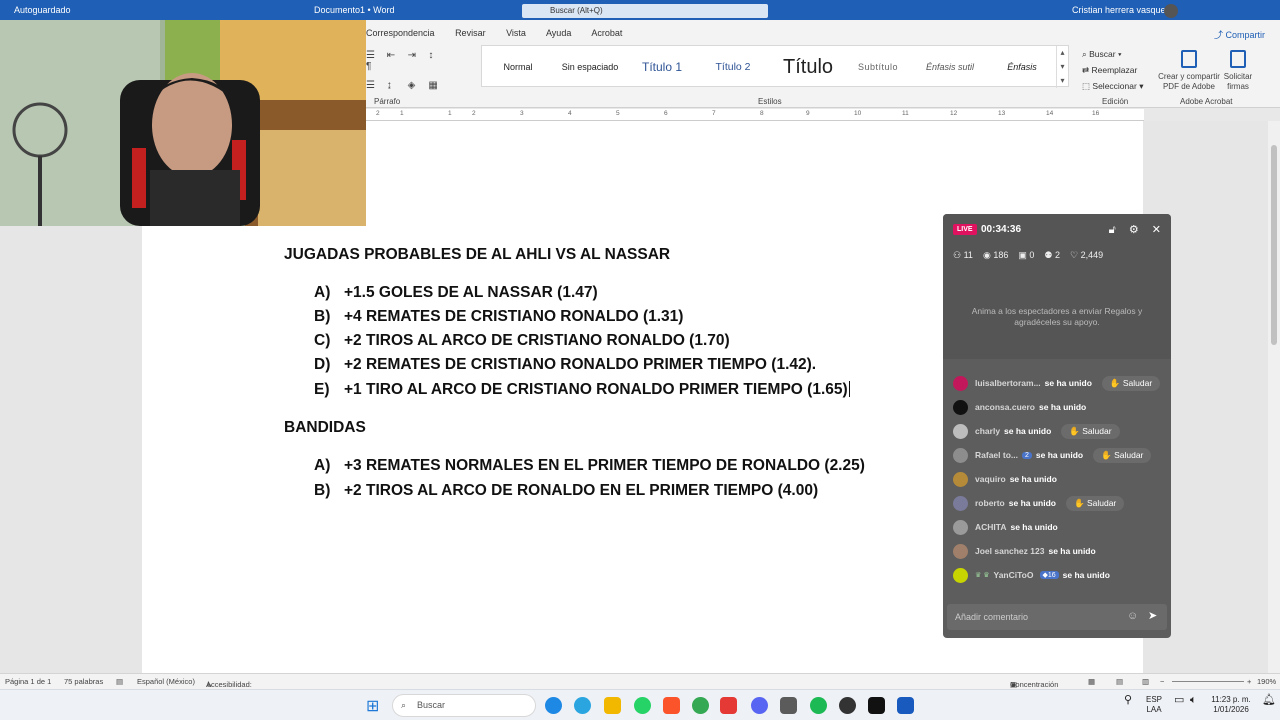 Image resolution: width=1280 pixels, height=720 pixels. I want to click on web-layout-icon: ▥, so click(1145, 681).